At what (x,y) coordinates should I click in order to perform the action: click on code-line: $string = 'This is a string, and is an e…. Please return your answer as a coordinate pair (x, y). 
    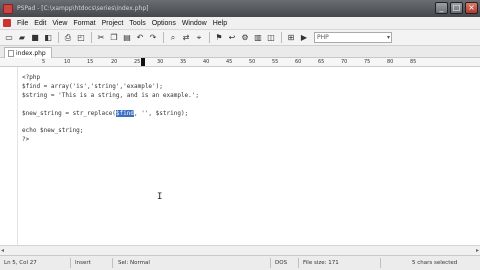
    Looking at the image, I should click on (111, 95).